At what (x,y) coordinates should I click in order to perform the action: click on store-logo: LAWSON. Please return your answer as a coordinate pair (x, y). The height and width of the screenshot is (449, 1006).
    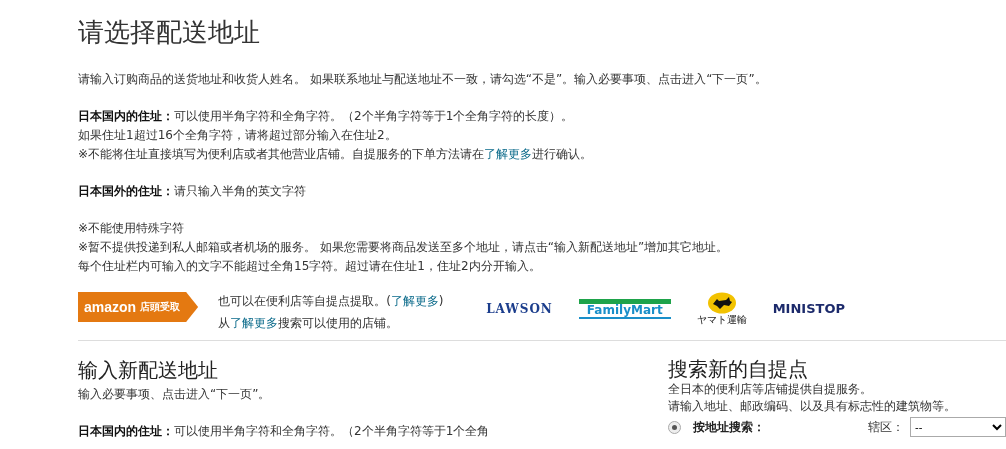
    Looking at the image, I should click on (519, 308).